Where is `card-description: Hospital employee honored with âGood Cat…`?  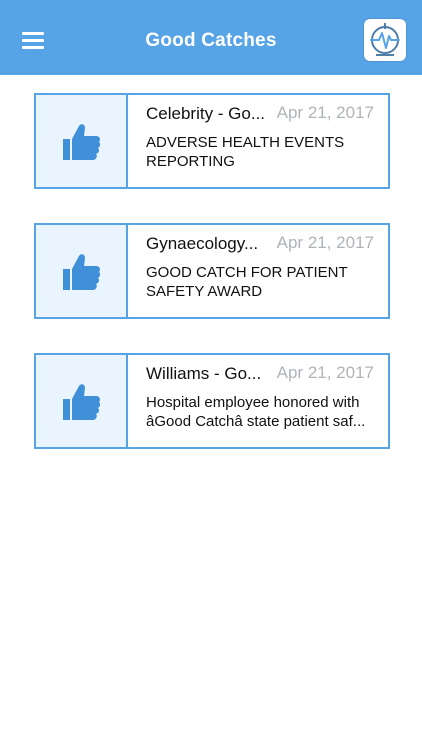
card-description: Hospital employee honored with âGood Cat… is located at coordinates (256, 412).